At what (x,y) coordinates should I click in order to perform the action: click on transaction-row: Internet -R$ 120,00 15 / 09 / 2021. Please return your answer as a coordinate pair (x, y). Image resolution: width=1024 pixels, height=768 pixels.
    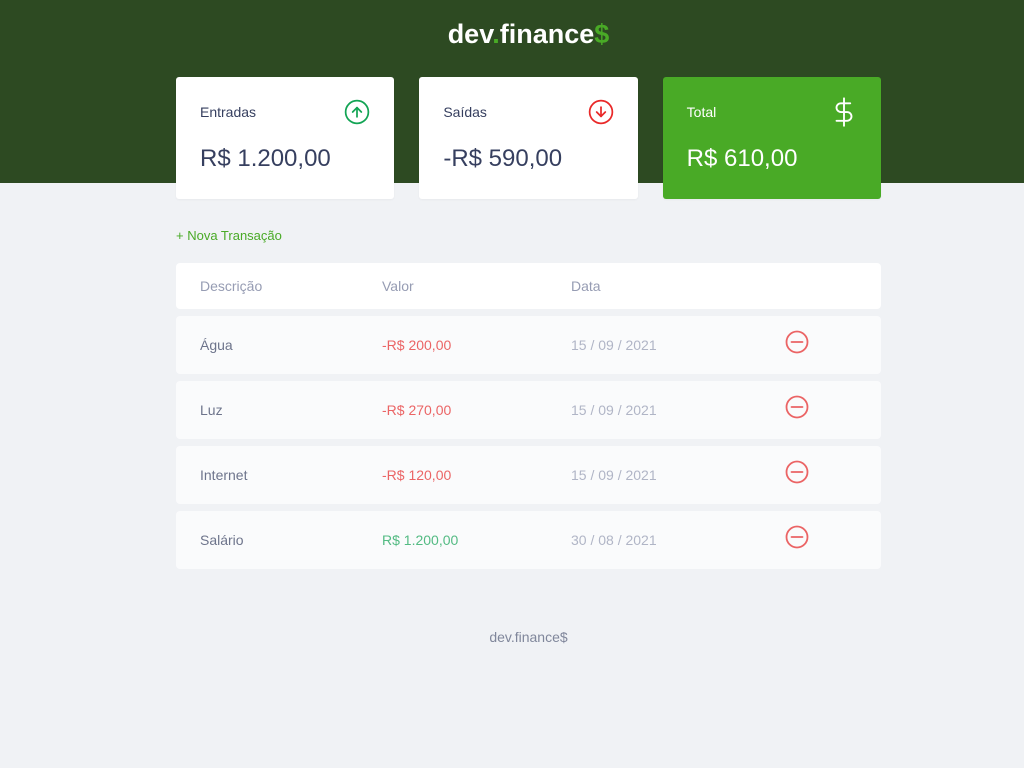
    Looking at the image, I should click on (528, 475).